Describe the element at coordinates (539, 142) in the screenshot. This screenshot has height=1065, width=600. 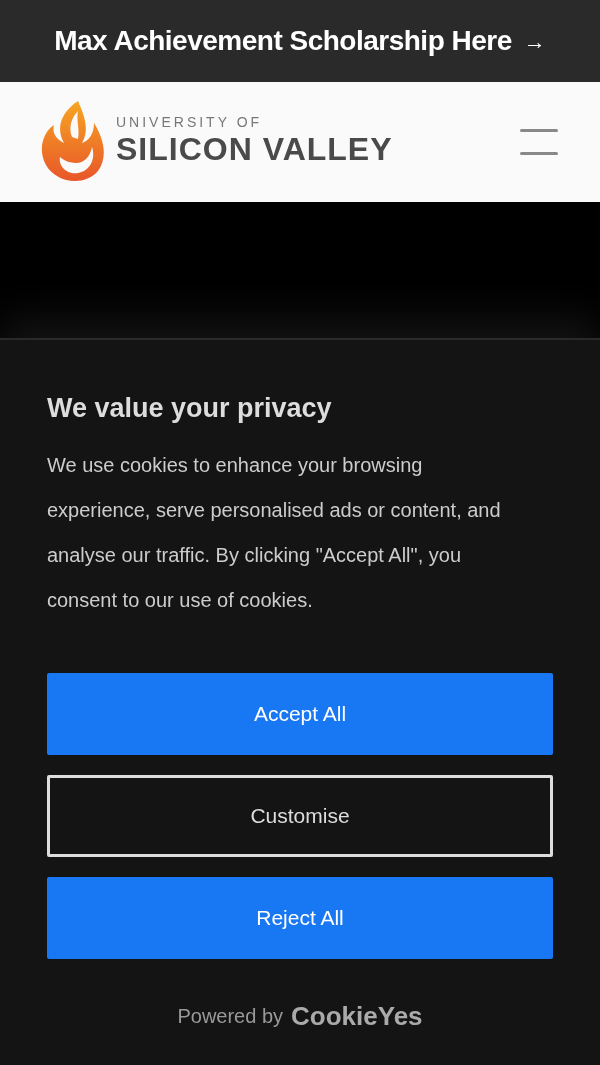
I see `menu-icon` at that location.